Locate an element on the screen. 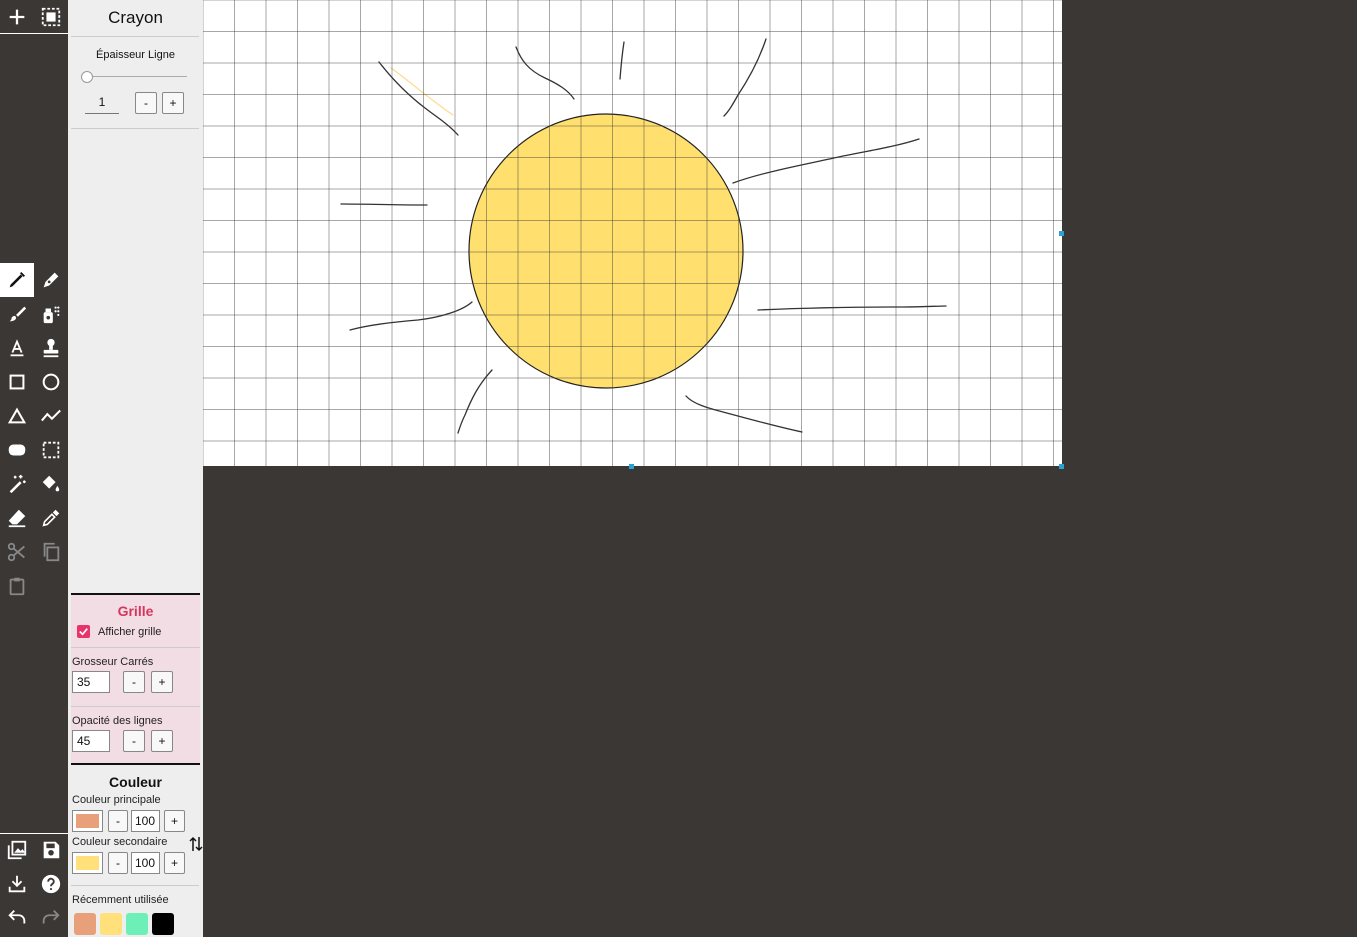 The height and width of the screenshot is (937, 1357). secondary-color-picker is located at coordinates (87, 863).